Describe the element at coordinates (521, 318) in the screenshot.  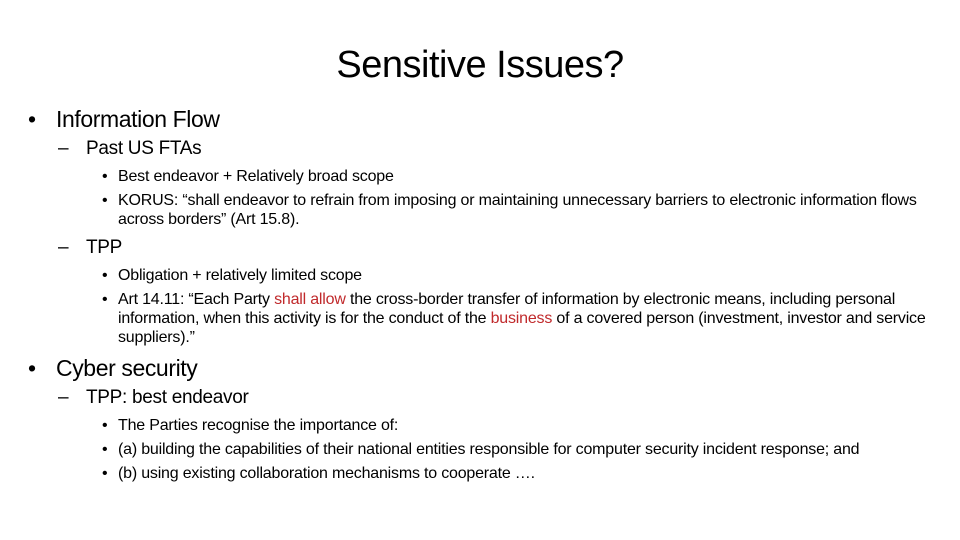
I see `highlight-business: business` at that location.